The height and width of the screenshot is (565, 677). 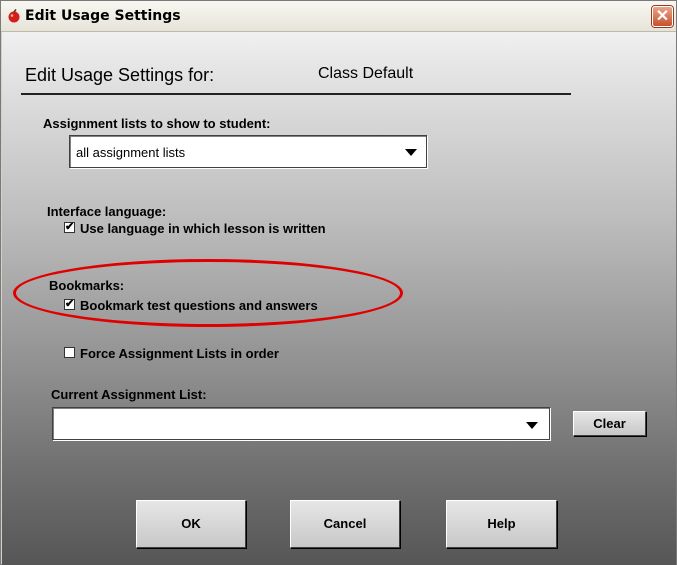 I want to click on assignment-lists-dropdown: all assignment lists, so click(x=248, y=151).